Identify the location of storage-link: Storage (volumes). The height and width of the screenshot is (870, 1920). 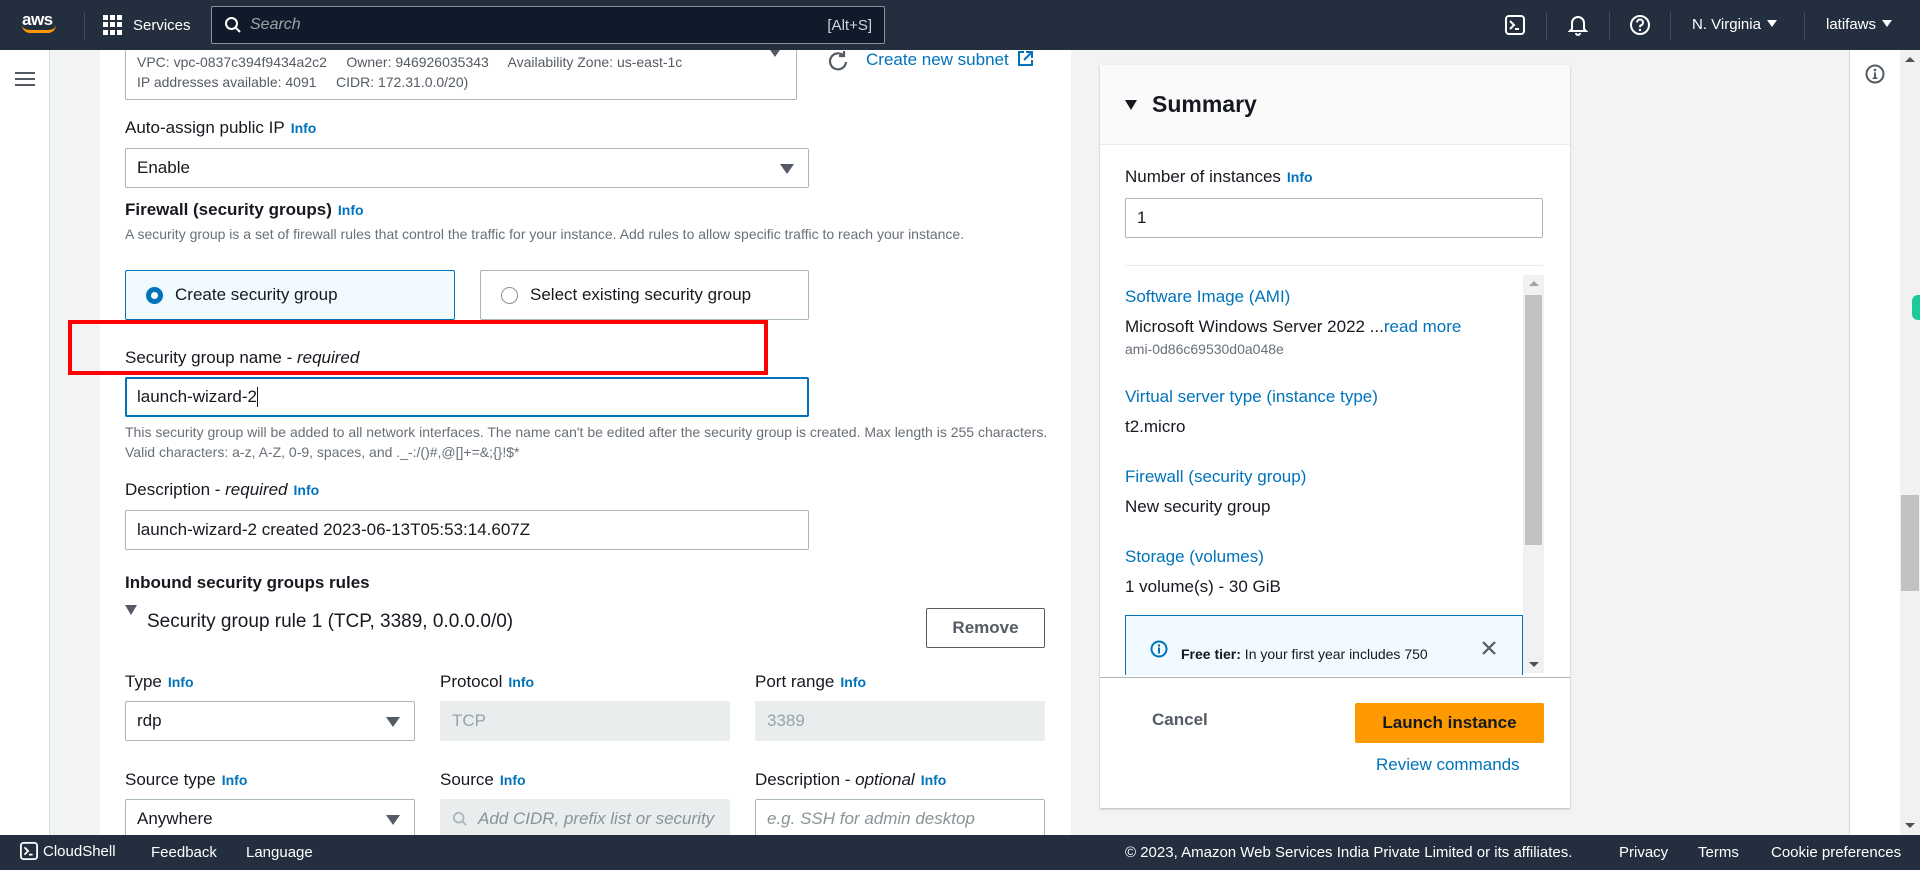
(1203, 557).